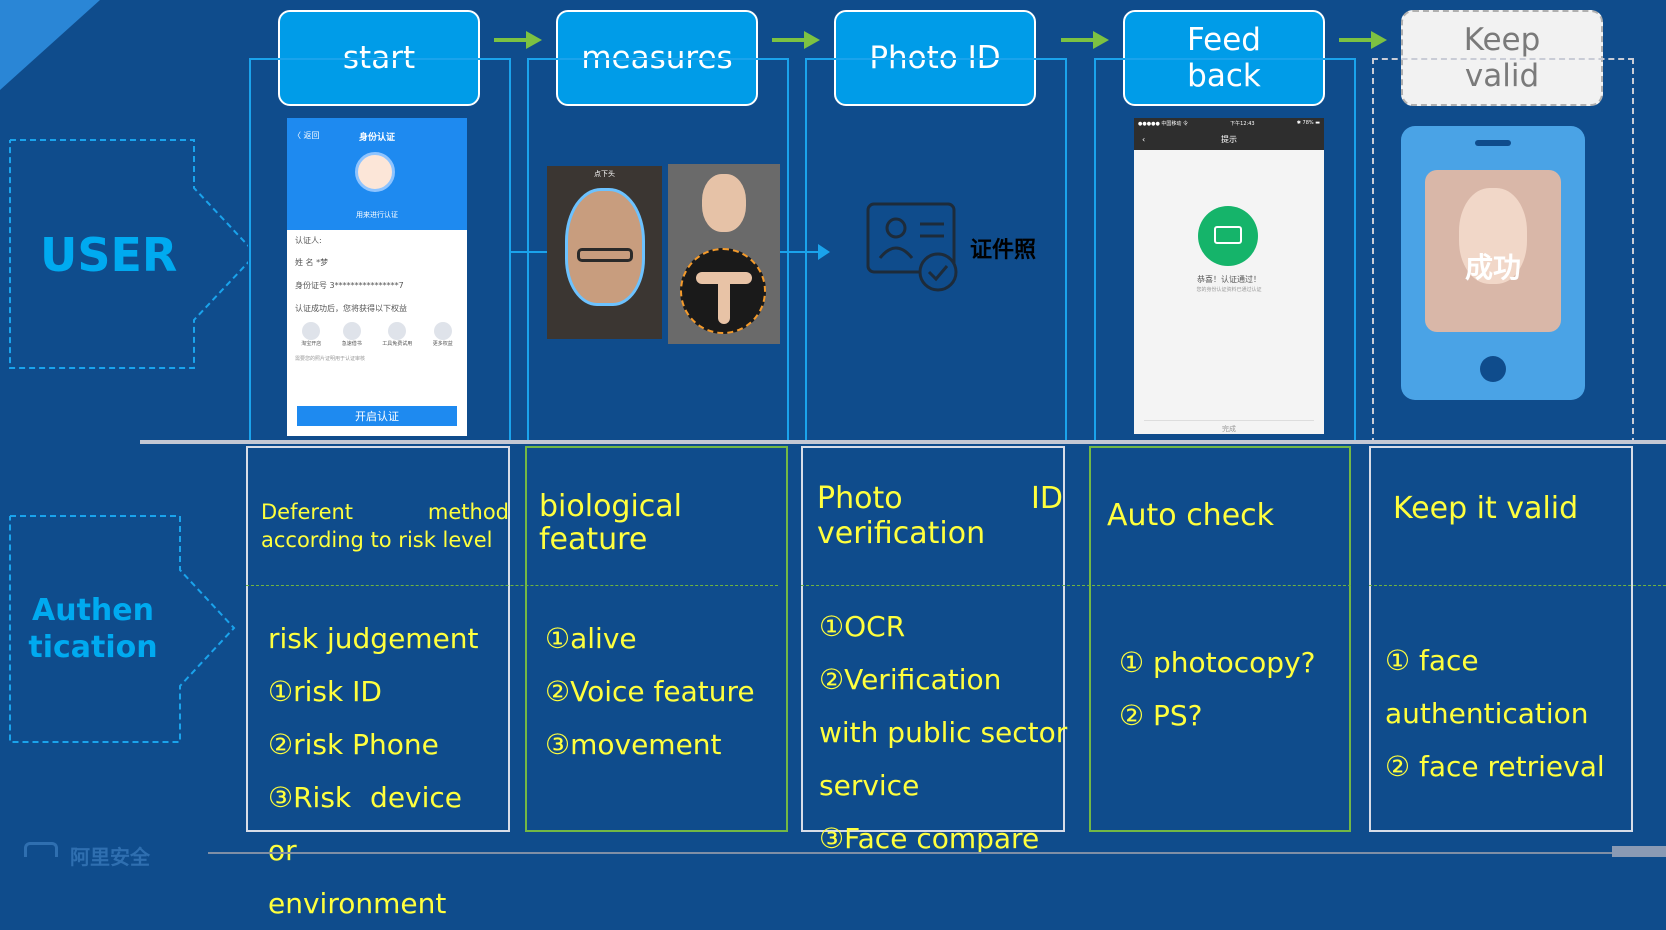  Describe the element at coordinates (349, 285) in the screenshot. I see `phone1-id-row: 身份证号 3****************7` at that location.